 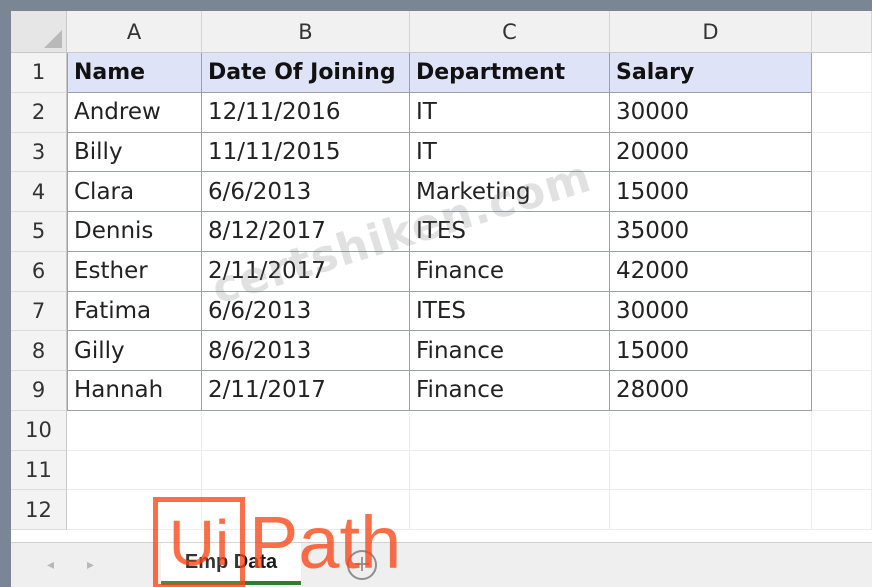 I want to click on table-cell: 35000, so click(x=711, y=232).